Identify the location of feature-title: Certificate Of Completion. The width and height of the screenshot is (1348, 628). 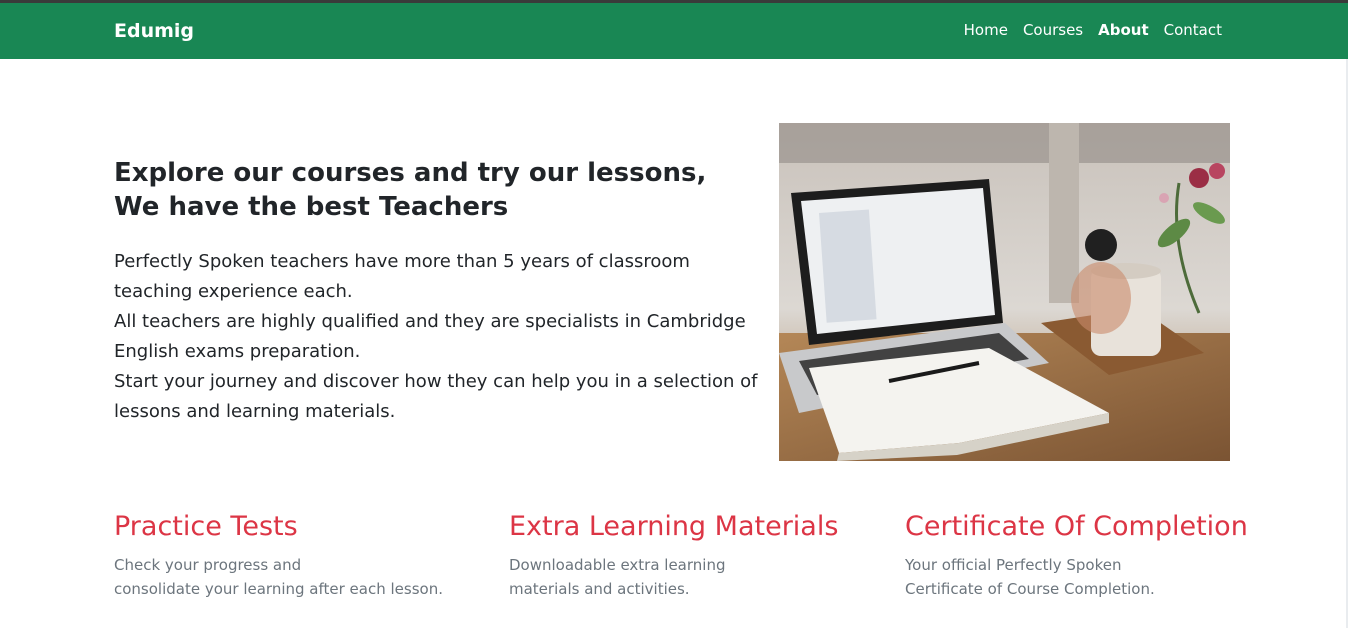
(1076, 526).